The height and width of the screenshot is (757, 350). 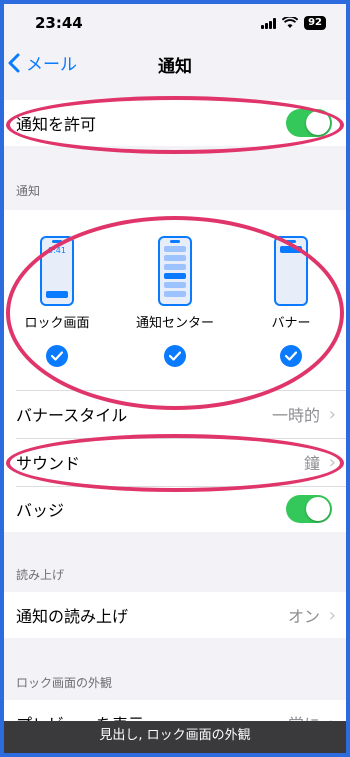 What do you see at coordinates (57, 323) in the screenshot?
I see `alert-style-label: ロック画面` at bounding box center [57, 323].